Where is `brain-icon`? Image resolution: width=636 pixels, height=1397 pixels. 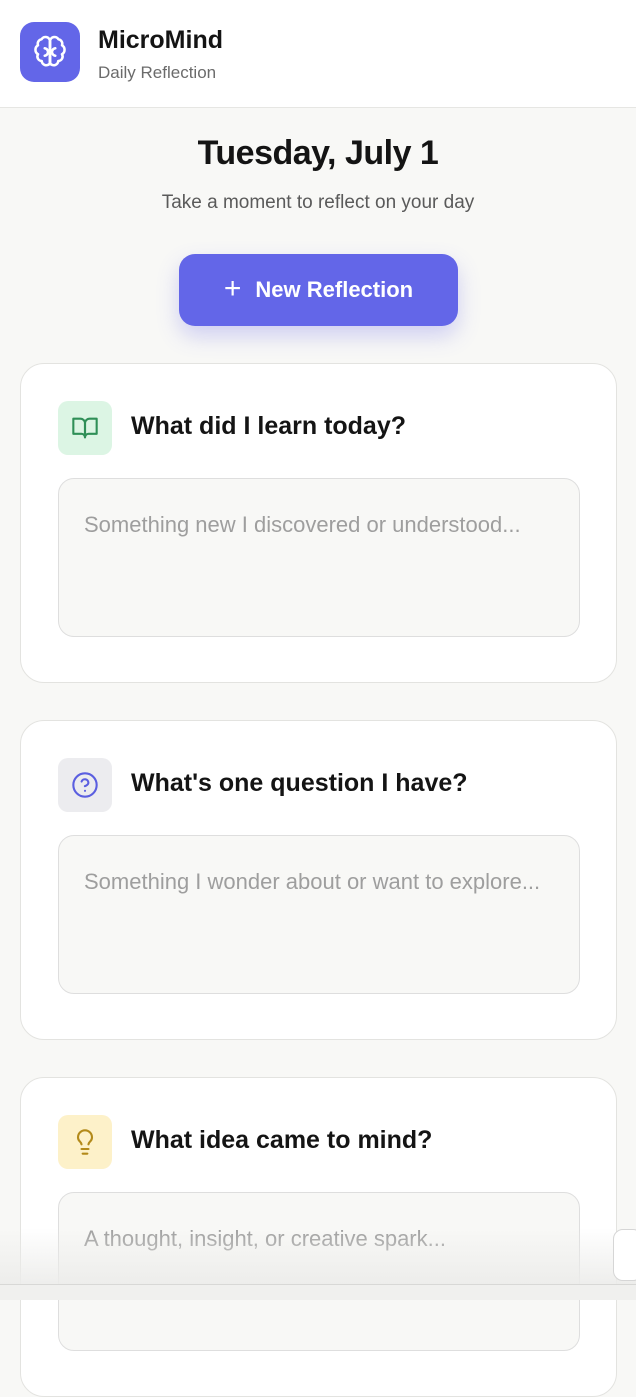 brain-icon is located at coordinates (50, 52).